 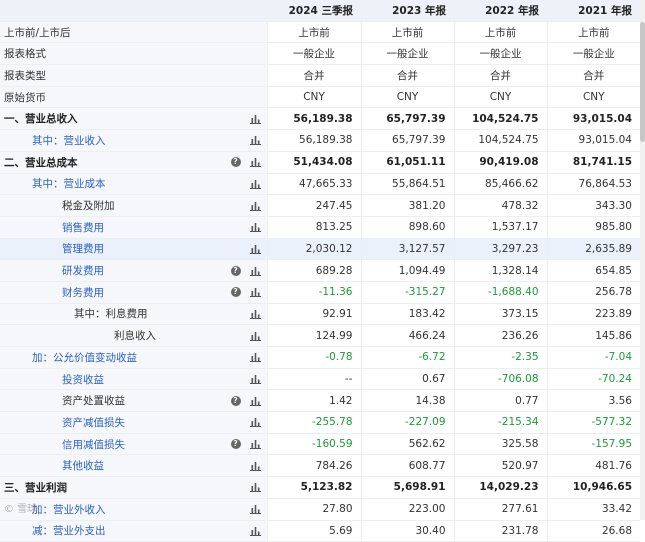 I want to click on value-cell: -157.95, so click(x=593, y=444).